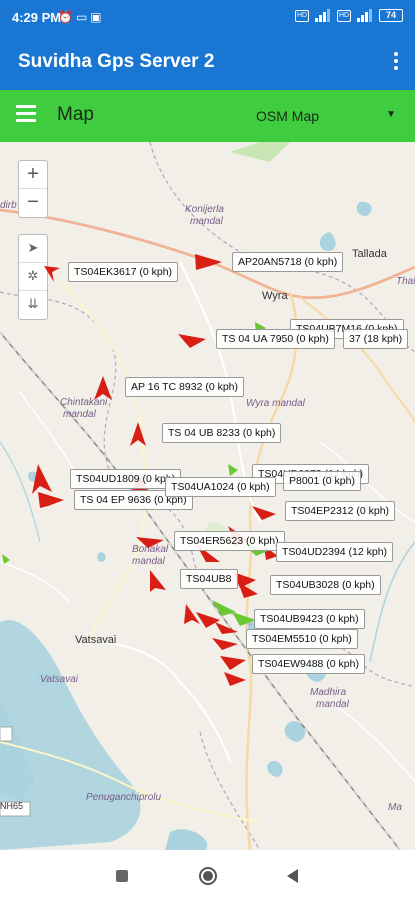  I want to click on vehicle-label: TS04EP2312 (0 kph), so click(340, 511).